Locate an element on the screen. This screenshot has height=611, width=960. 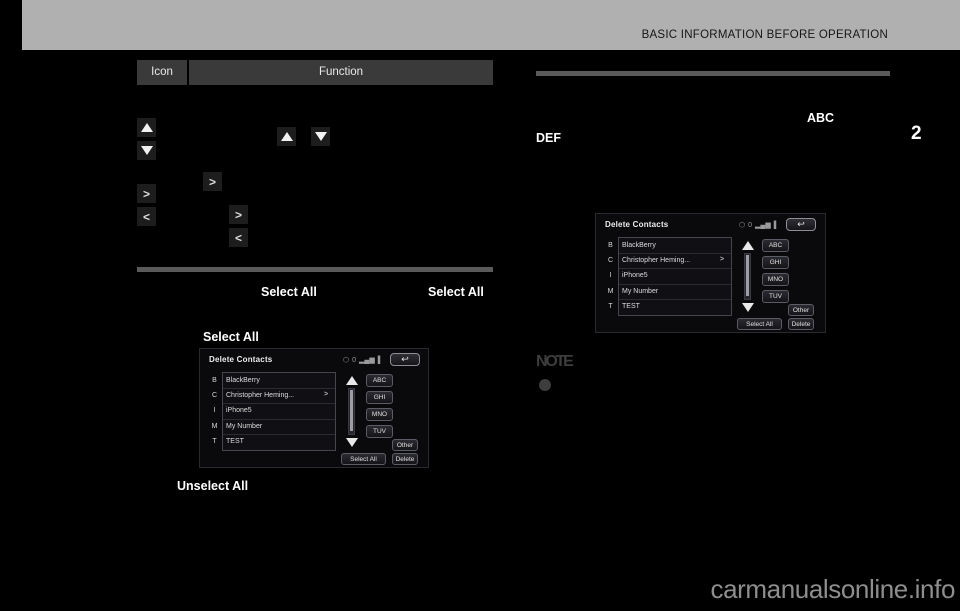
column-header-function: Function is located at coordinates (340, 72).